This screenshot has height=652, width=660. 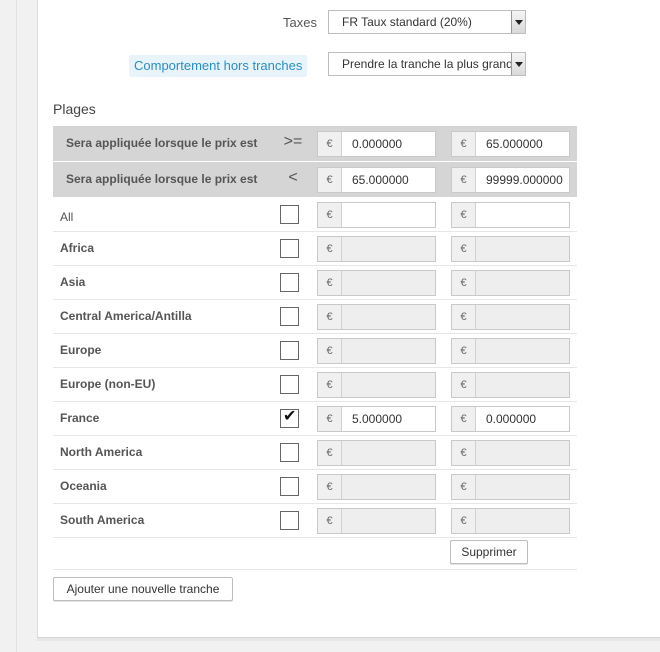 I want to click on zone-name: Oceania, so click(x=83, y=486).